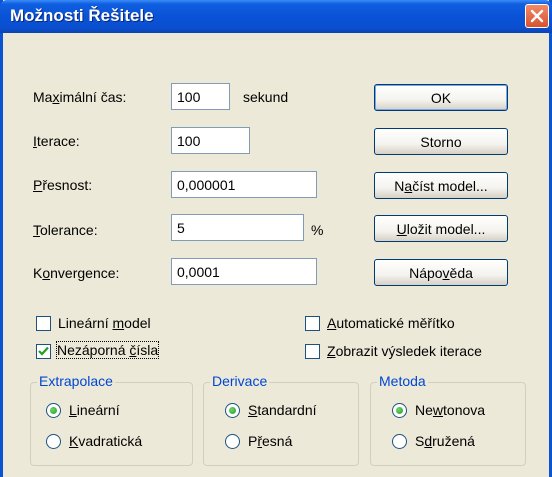 This screenshot has height=477, width=552. What do you see at coordinates (80, 97) in the screenshot?
I see `max-time-label: Maximální čas:` at bounding box center [80, 97].